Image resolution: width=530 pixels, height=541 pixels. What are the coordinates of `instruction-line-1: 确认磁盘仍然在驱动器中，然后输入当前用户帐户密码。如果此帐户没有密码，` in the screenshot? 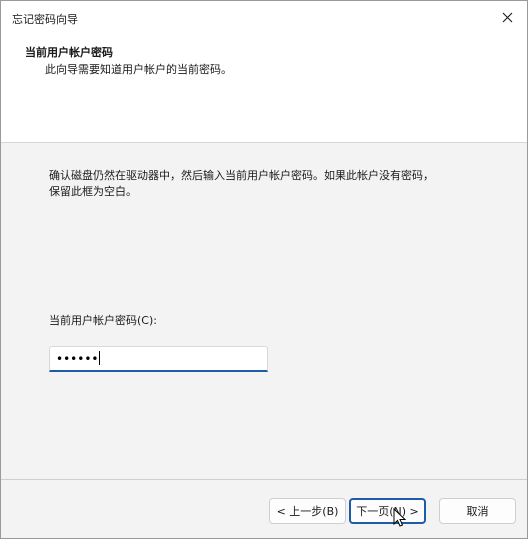 It's located at (241, 175).